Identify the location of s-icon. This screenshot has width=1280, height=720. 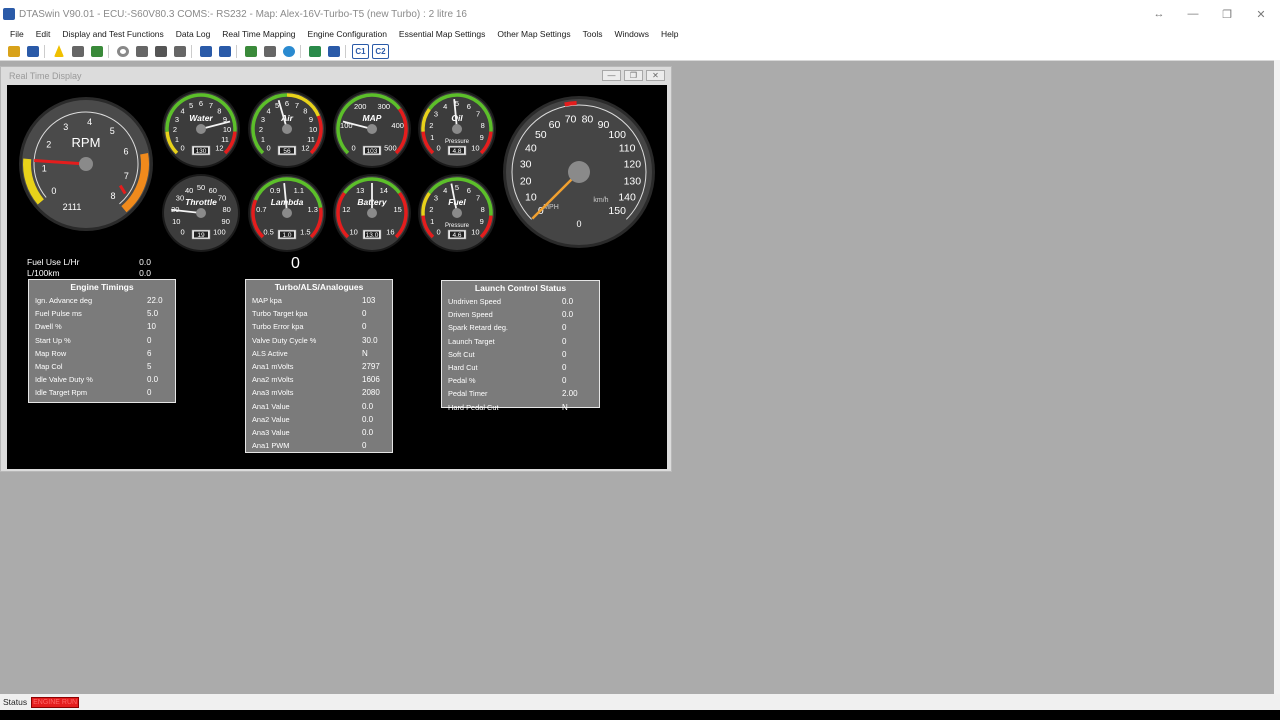
(225, 51).